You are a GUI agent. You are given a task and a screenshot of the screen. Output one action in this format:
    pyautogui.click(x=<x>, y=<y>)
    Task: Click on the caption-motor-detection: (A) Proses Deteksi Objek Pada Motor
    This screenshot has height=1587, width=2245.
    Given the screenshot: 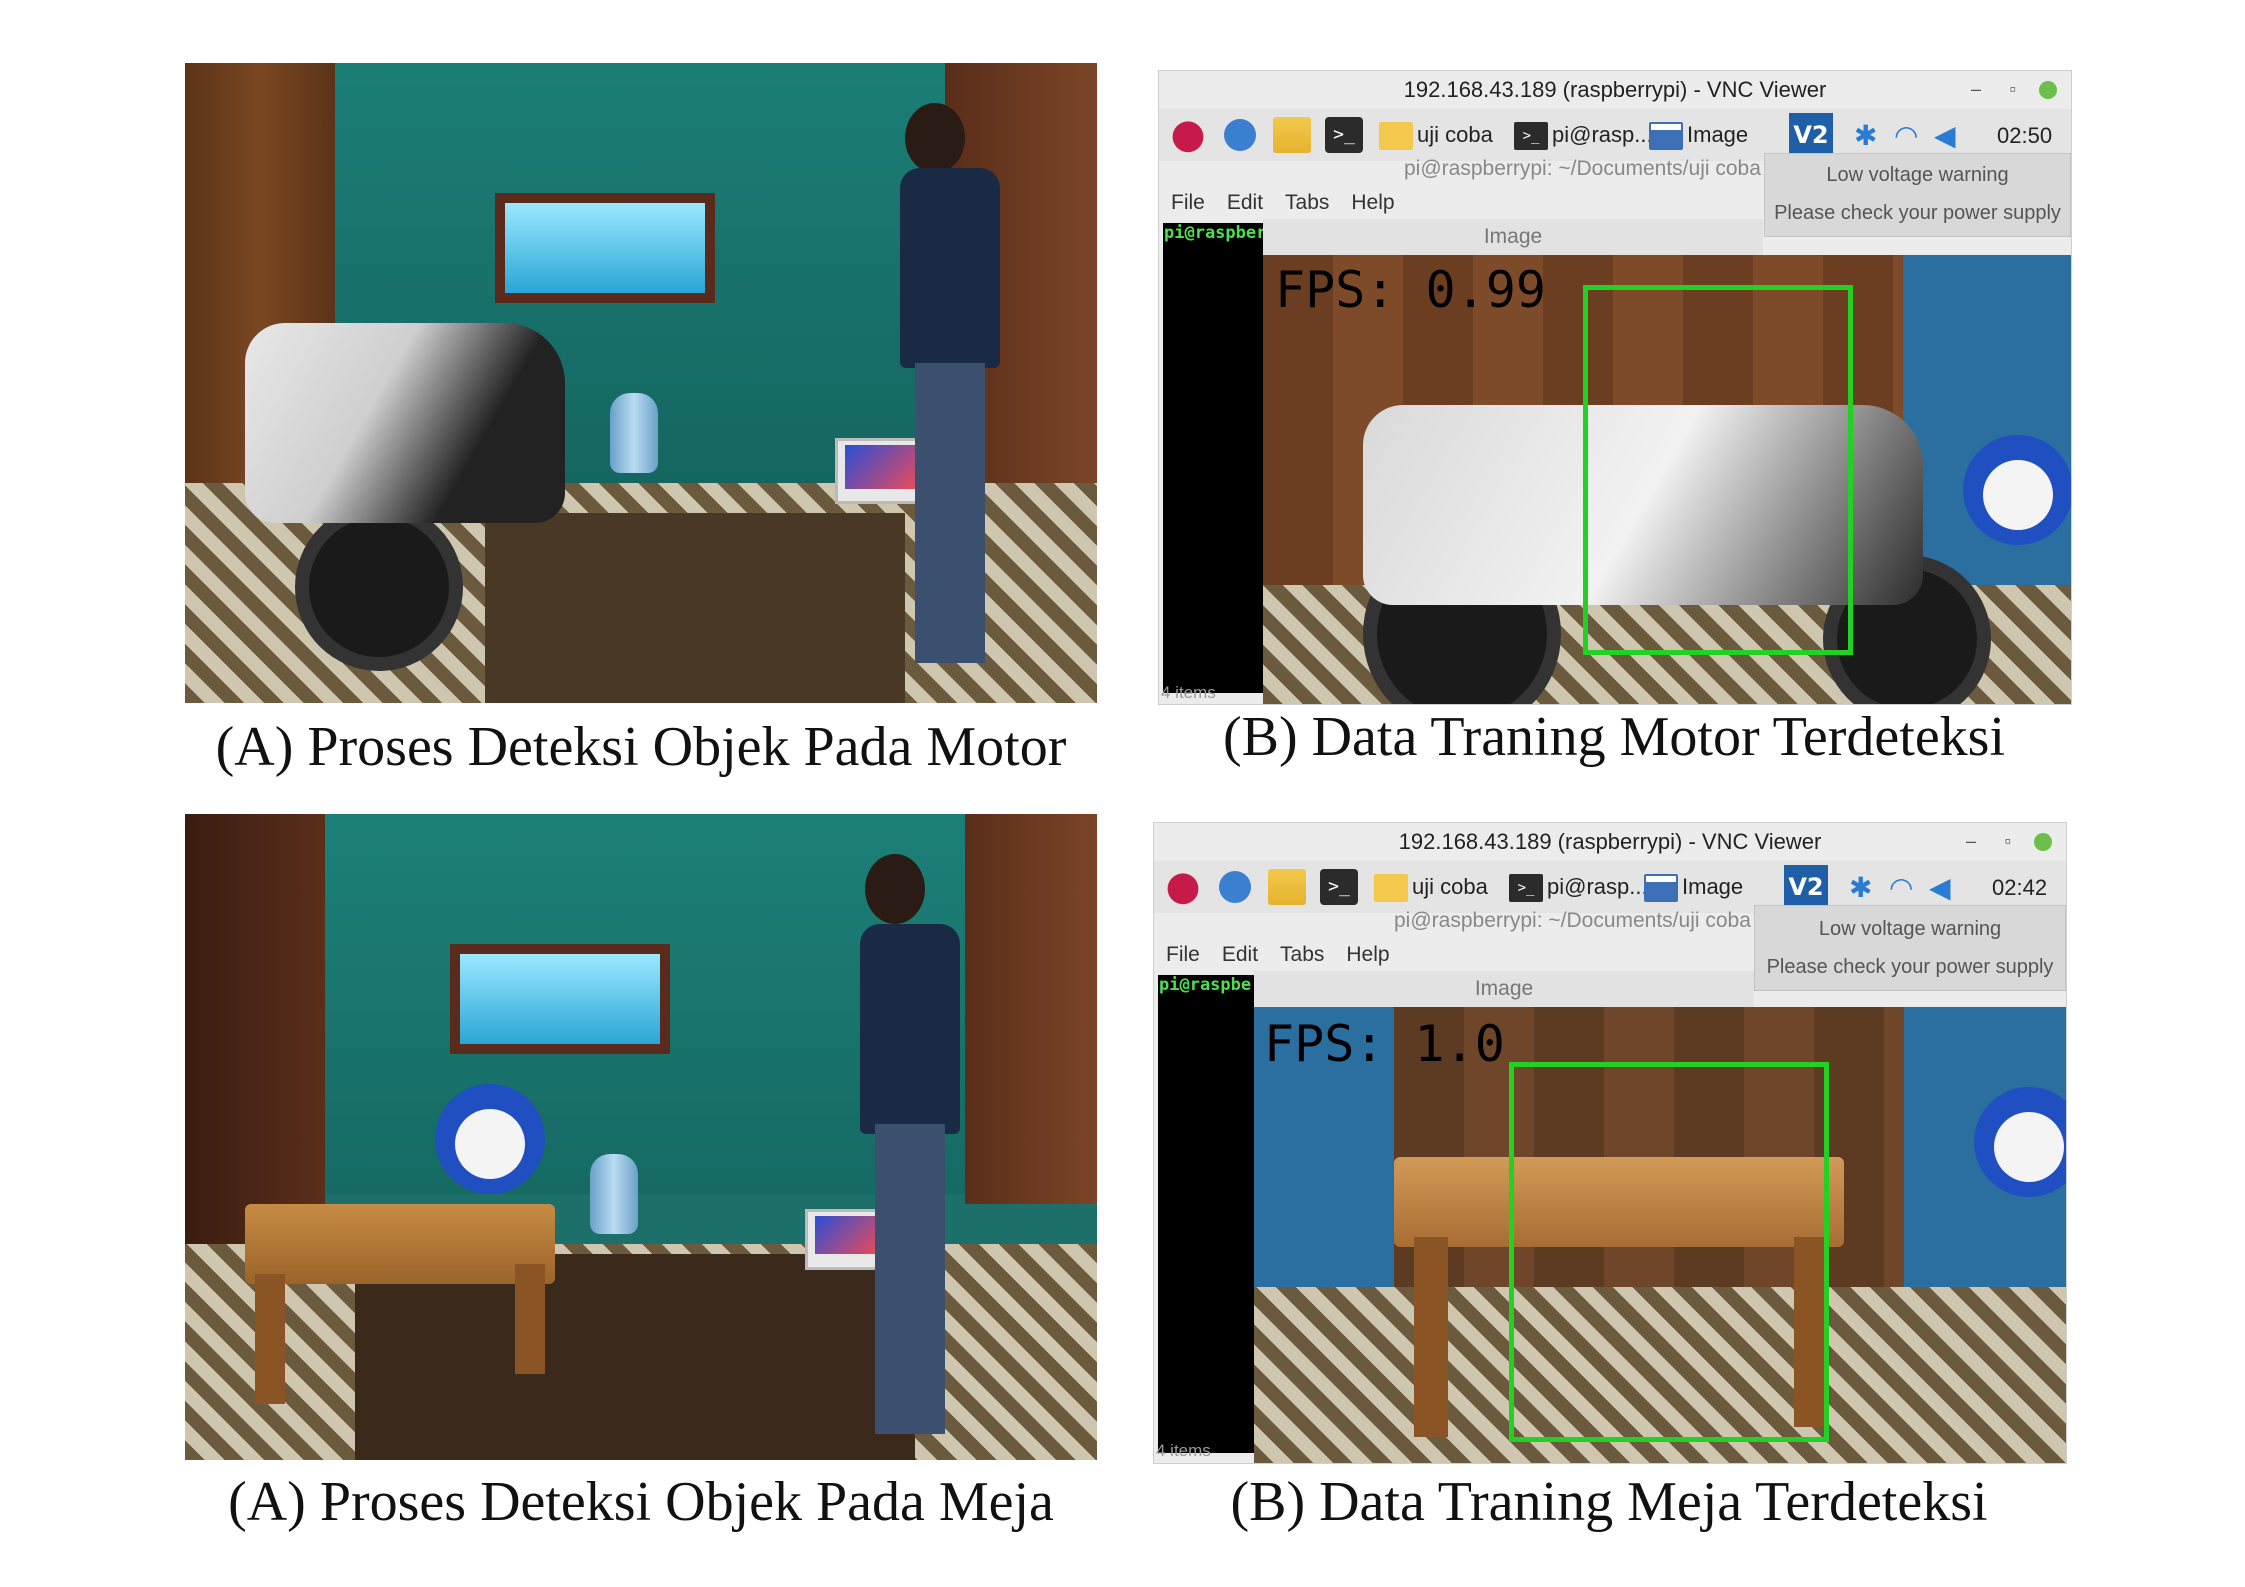 What is the action you would take?
    pyautogui.click(x=641, y=747)
    